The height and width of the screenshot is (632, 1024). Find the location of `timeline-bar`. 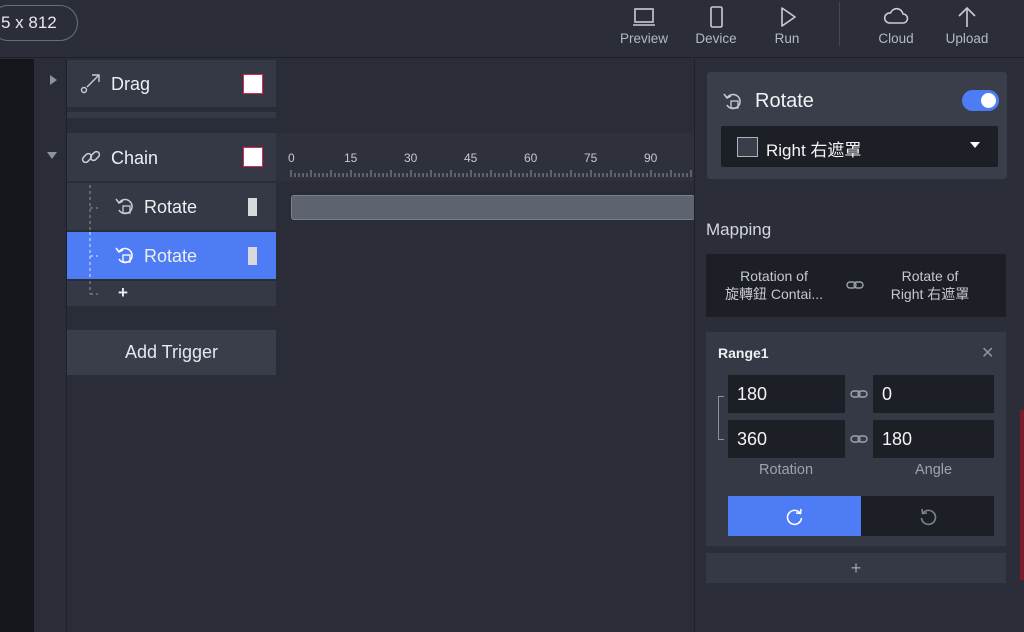

timeline-bar is located at coordinates (493, 207).